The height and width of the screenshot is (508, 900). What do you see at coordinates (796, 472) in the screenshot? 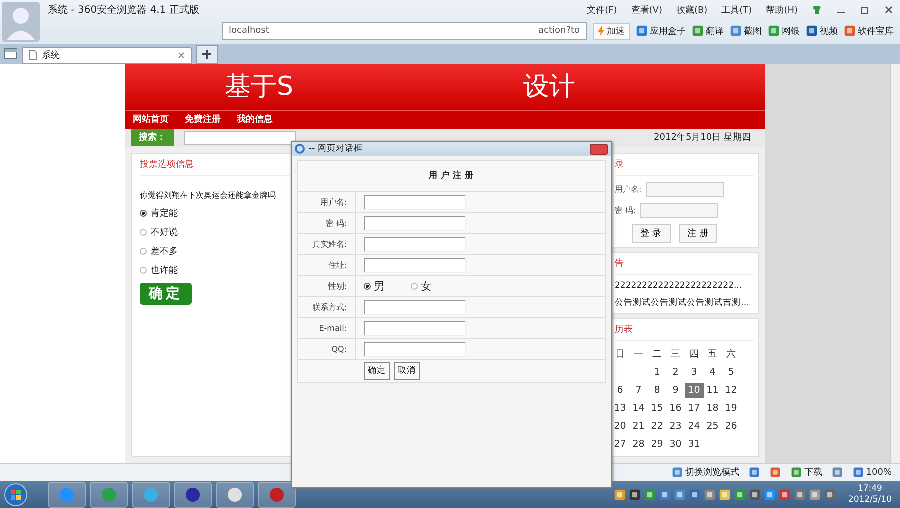
I see `download-icon` at bounding box center [796, 472].